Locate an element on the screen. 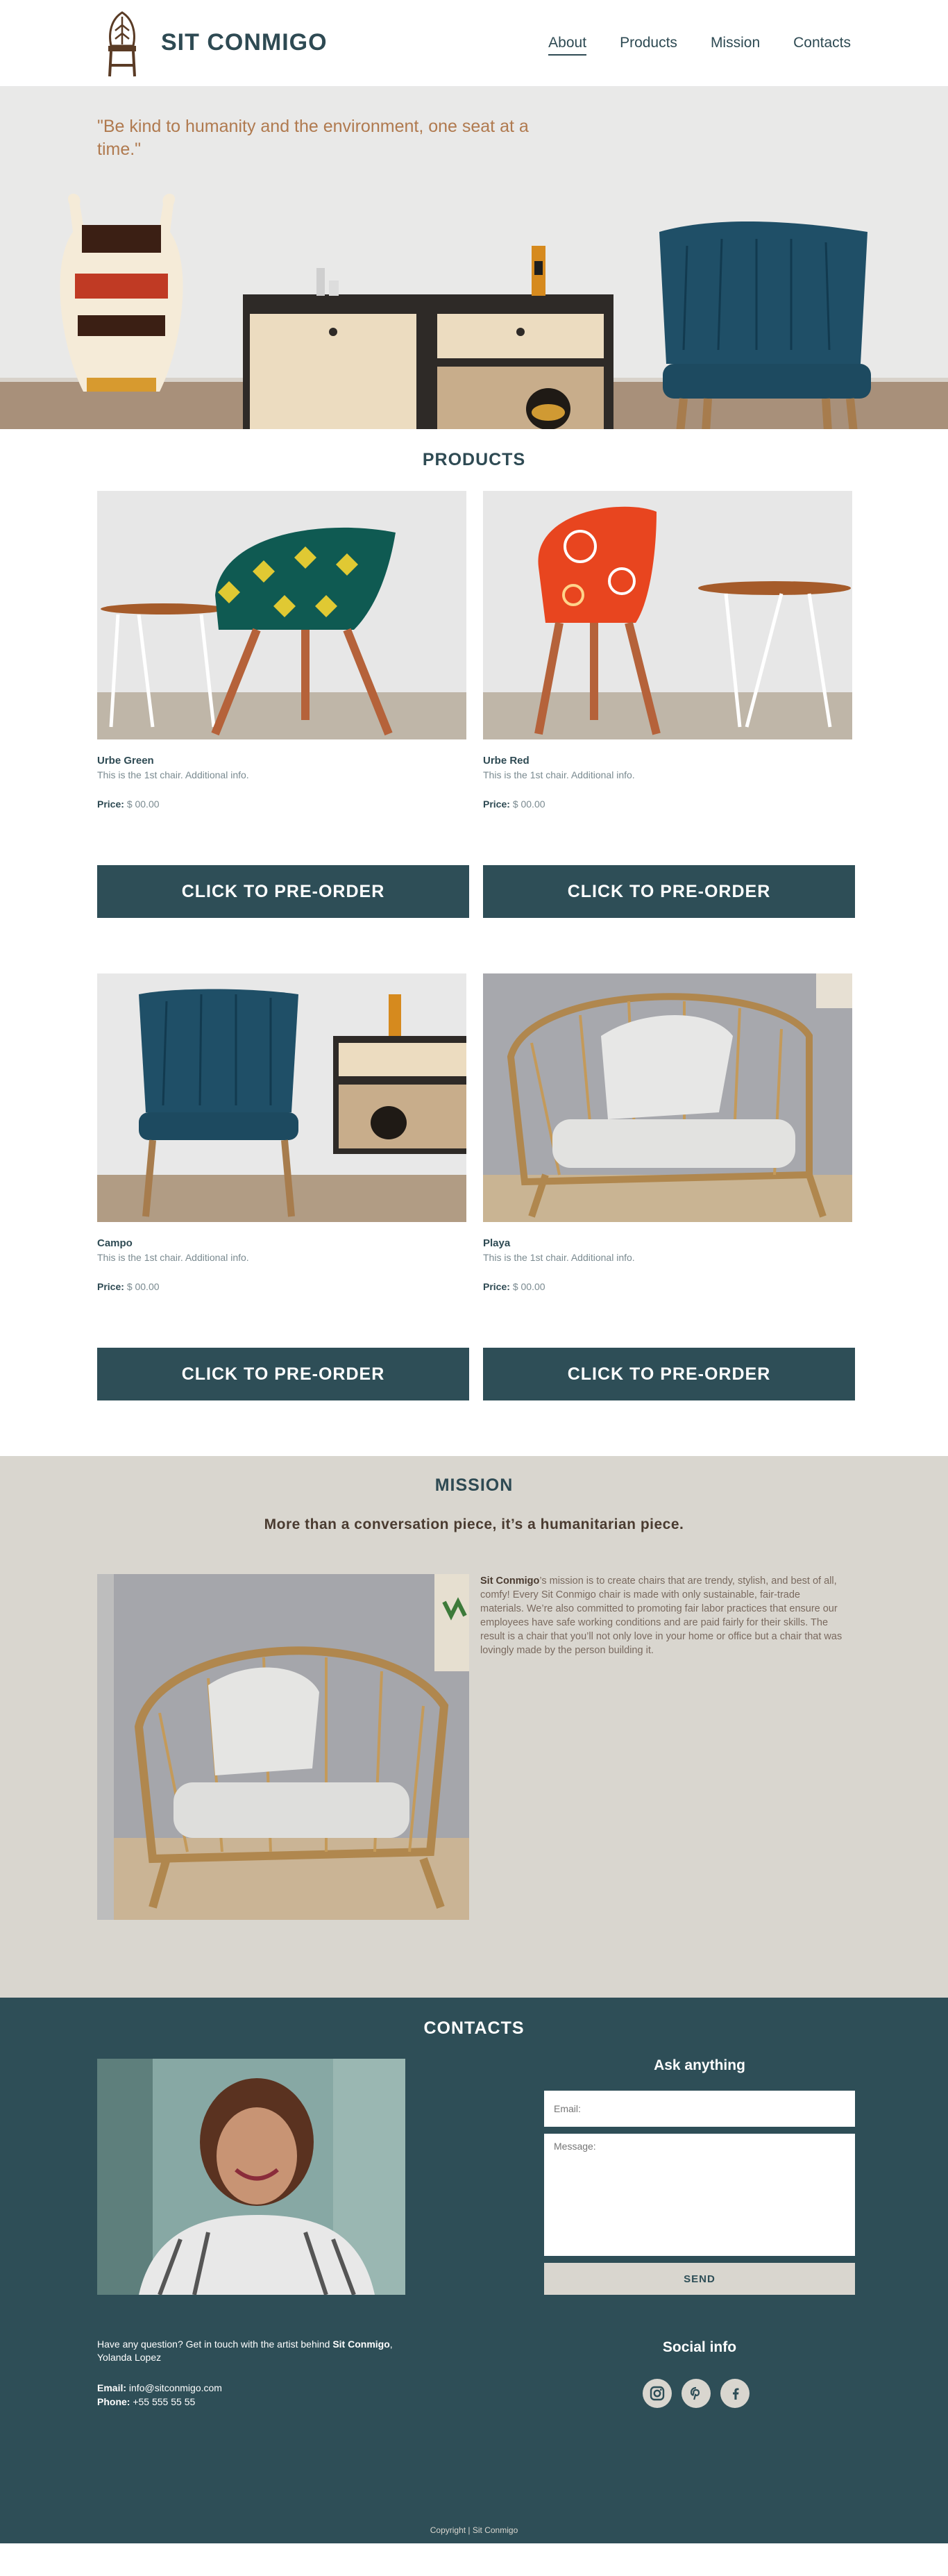 The width and height of the screenshot is (948, 2576). mission-image is located at coordinates (283, 1747).